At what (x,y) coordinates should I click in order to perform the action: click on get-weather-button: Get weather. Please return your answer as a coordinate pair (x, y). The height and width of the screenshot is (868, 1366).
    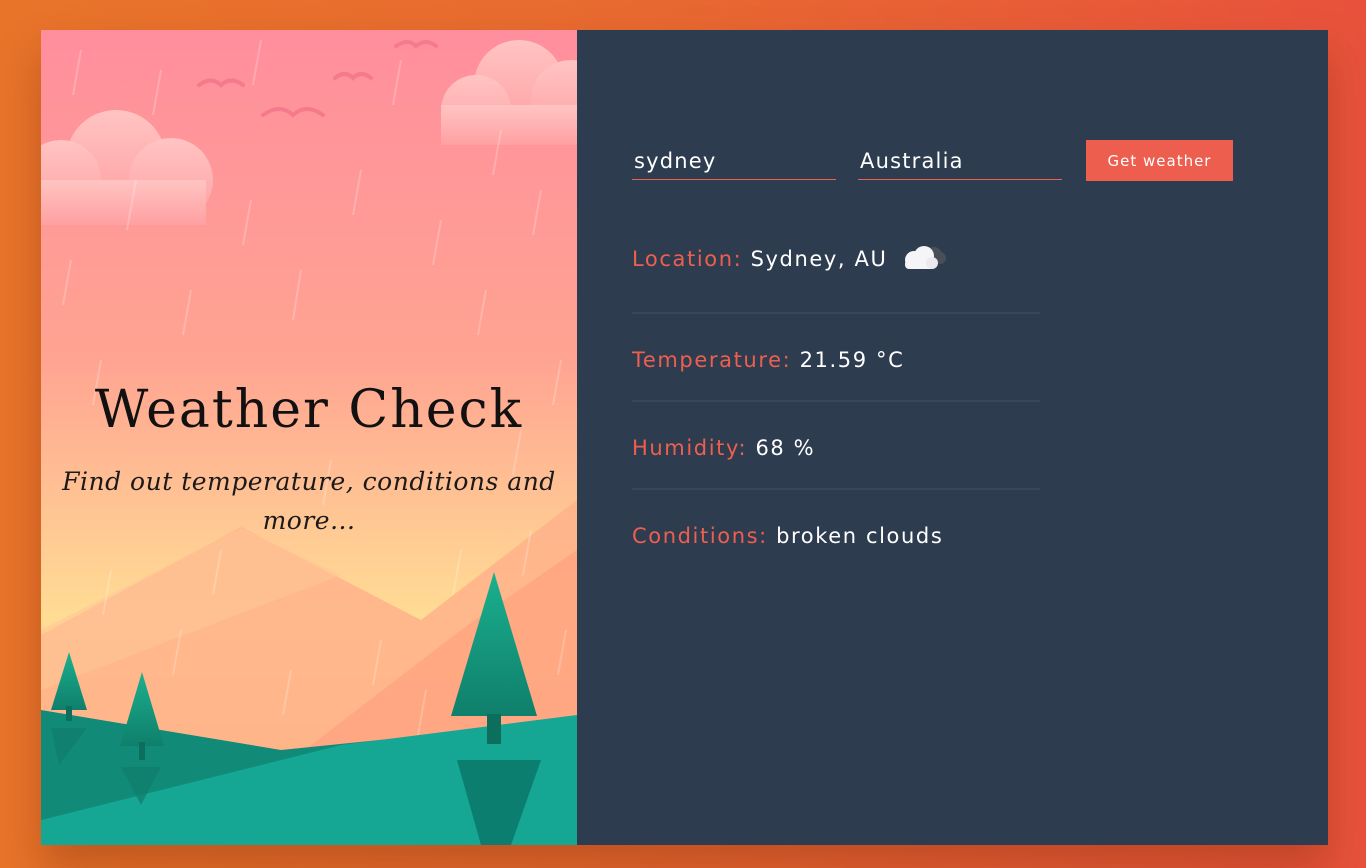
    Looking at the image, I should click on (1159, 160).